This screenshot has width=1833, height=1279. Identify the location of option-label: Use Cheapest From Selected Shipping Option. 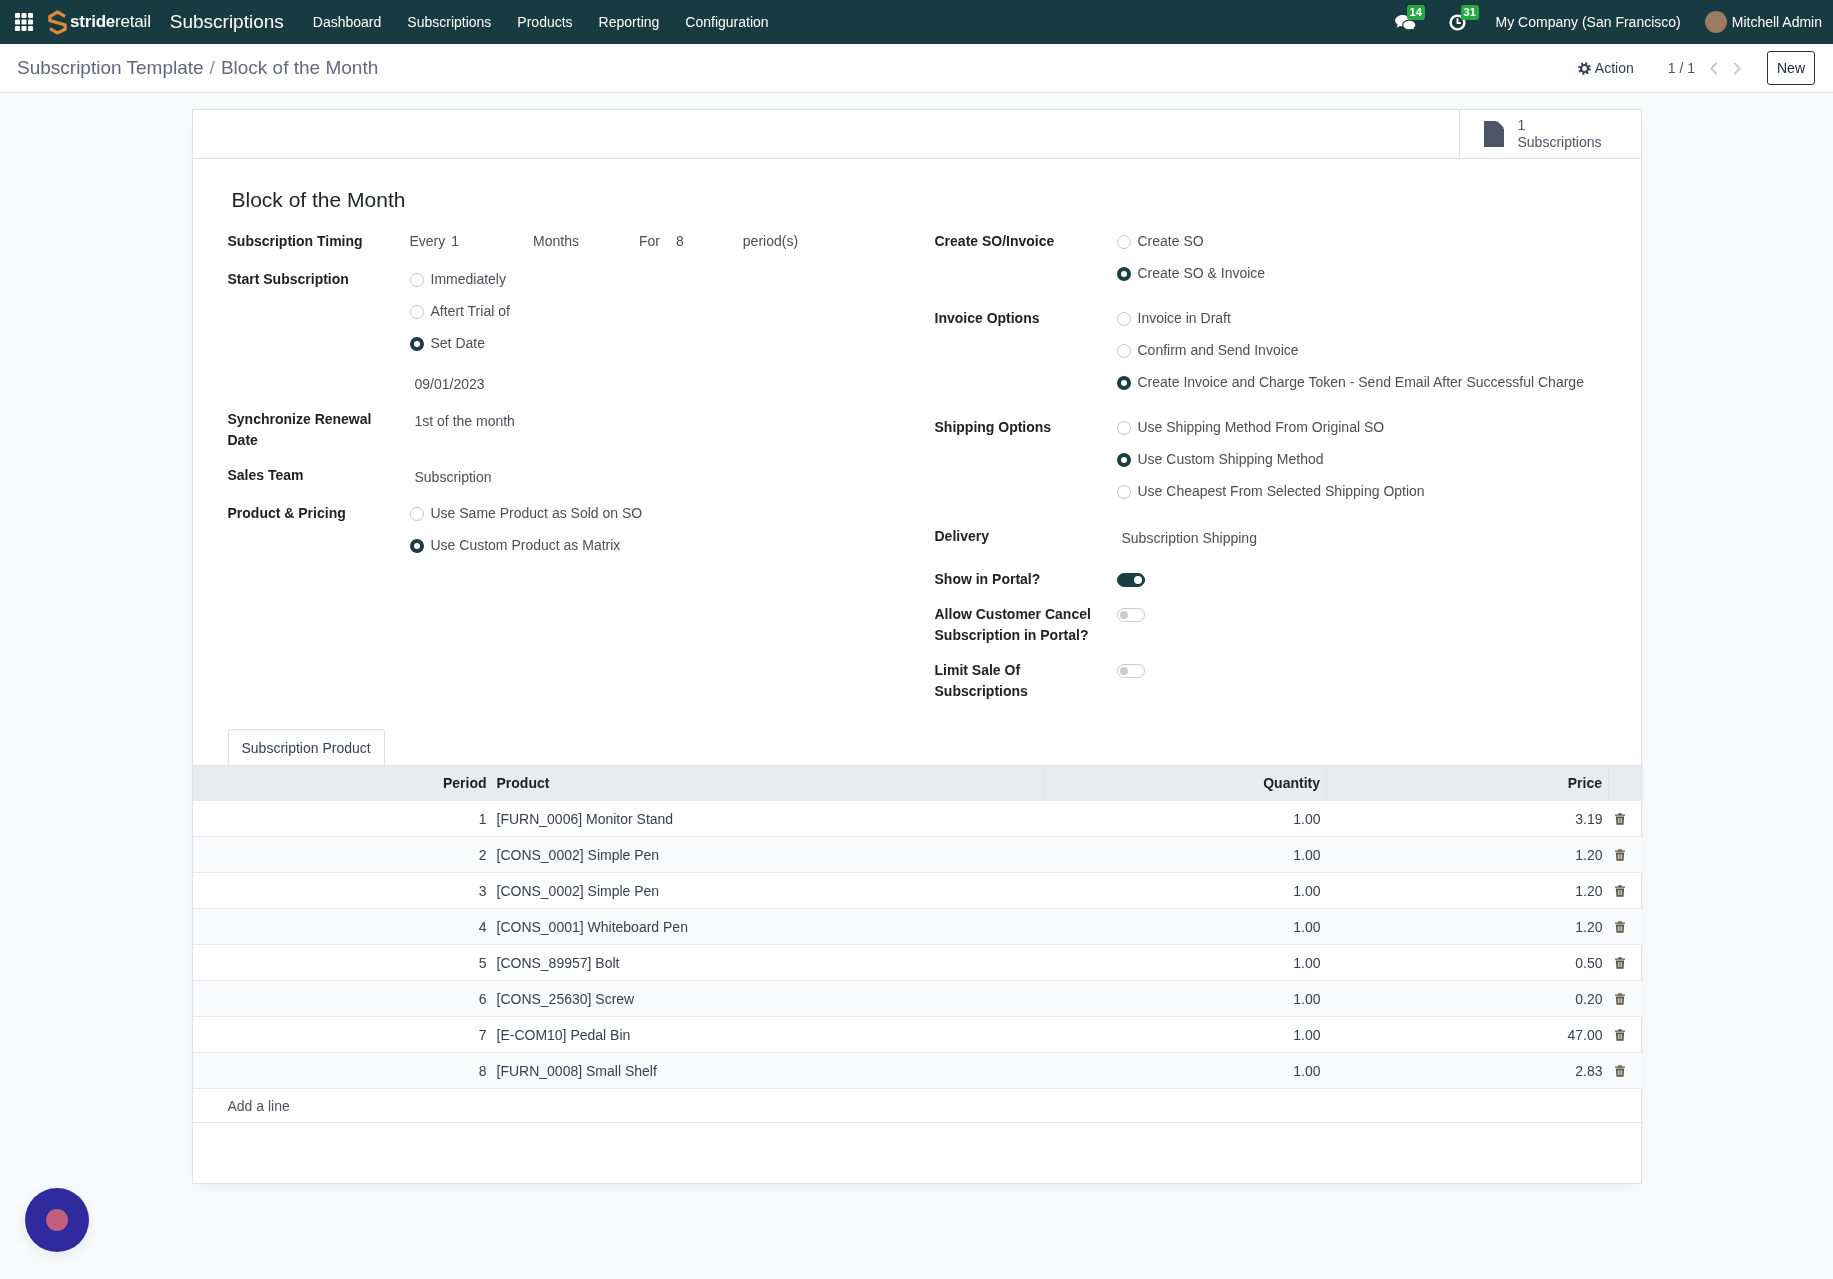
(1281, 491).